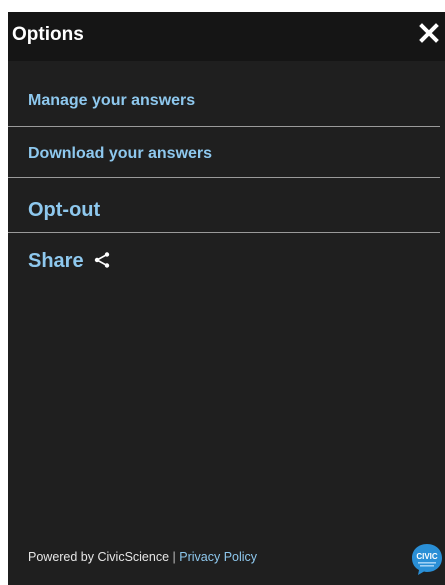 The height and width of the screenshot is (585, 445). I want to click on share-label: Share, so click(56, 261).